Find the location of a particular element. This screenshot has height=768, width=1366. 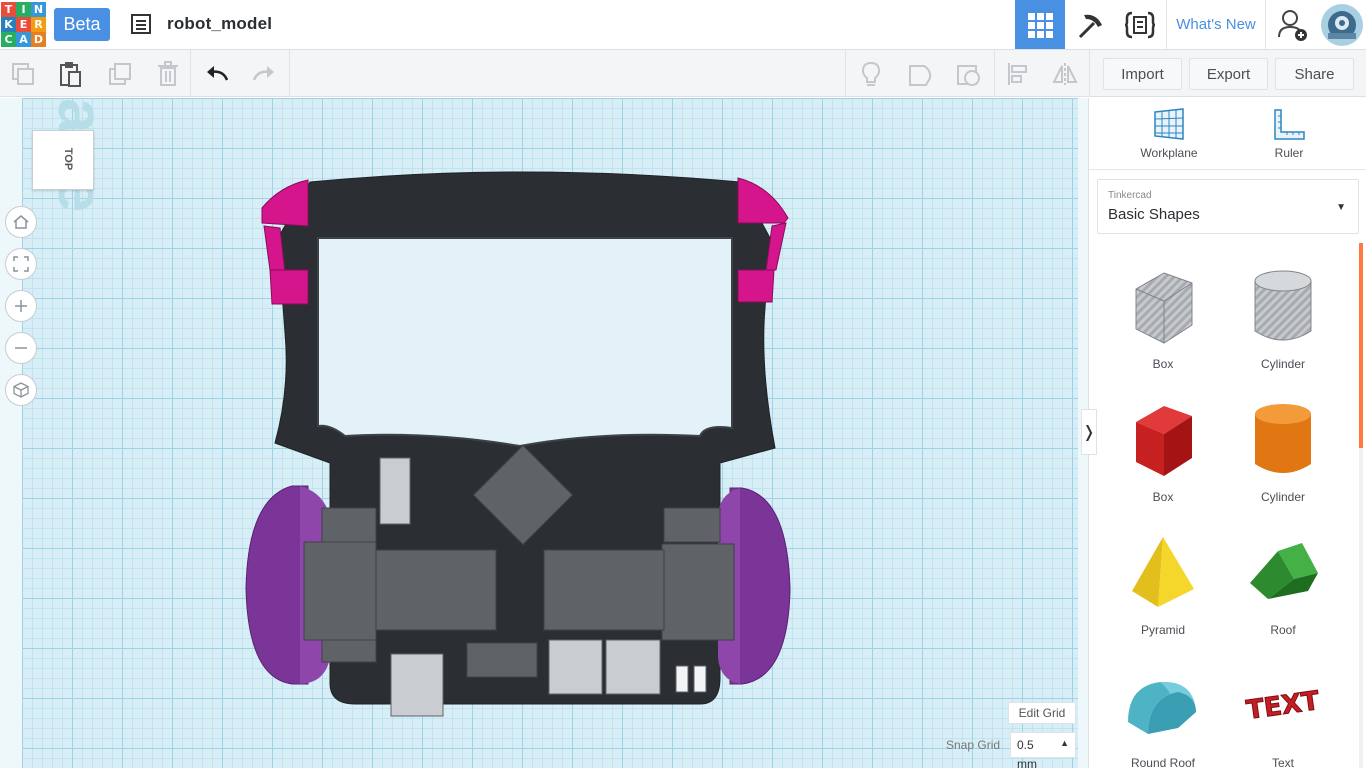

pickaxe-icon is located at coordinates (1090, 26).